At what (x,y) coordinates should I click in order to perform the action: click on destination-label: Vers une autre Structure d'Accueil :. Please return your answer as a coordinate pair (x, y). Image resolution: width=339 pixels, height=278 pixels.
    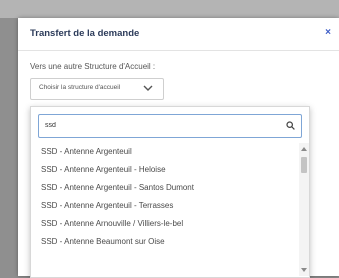
    Looking at the image, I should click on (93, 66).